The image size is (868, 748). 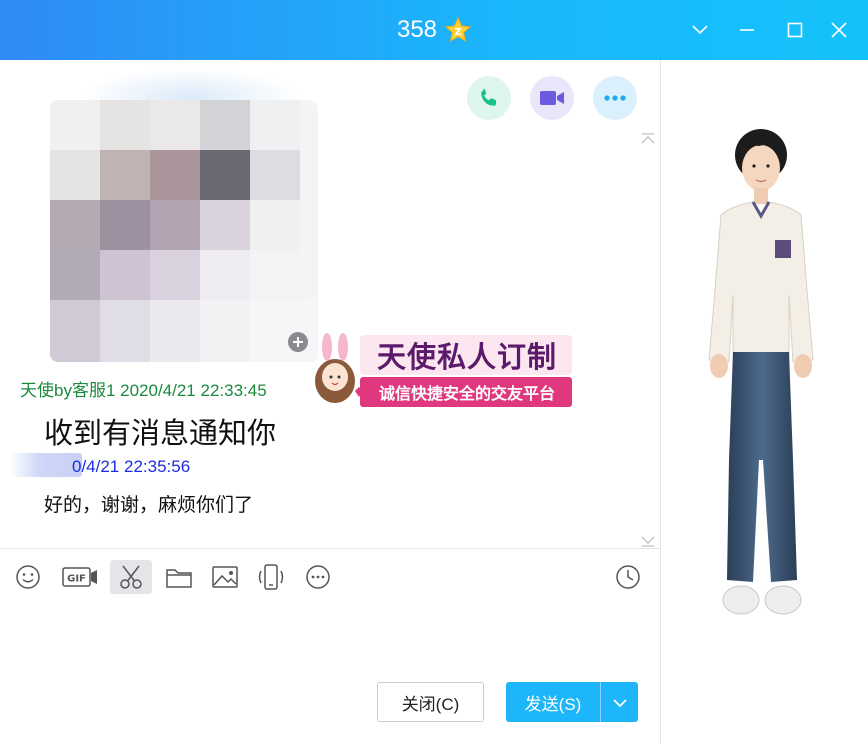 What do you see at coordinates (648, 137) in the screenshot?
I see `scroll-up-icon` at bounding box center [648, 137].